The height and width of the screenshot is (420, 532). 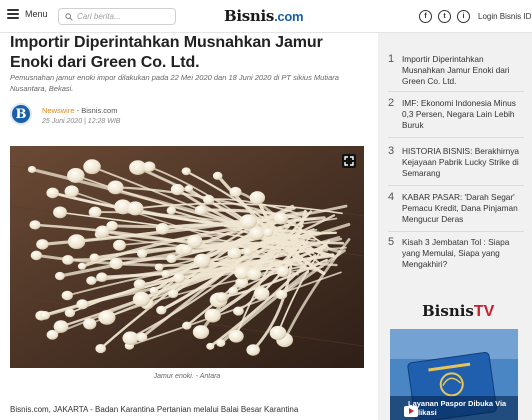 What do you see at coordinates (391, 242) in the screenshot?
I see `popular-rank: 5` at bounding box center [391, 242].